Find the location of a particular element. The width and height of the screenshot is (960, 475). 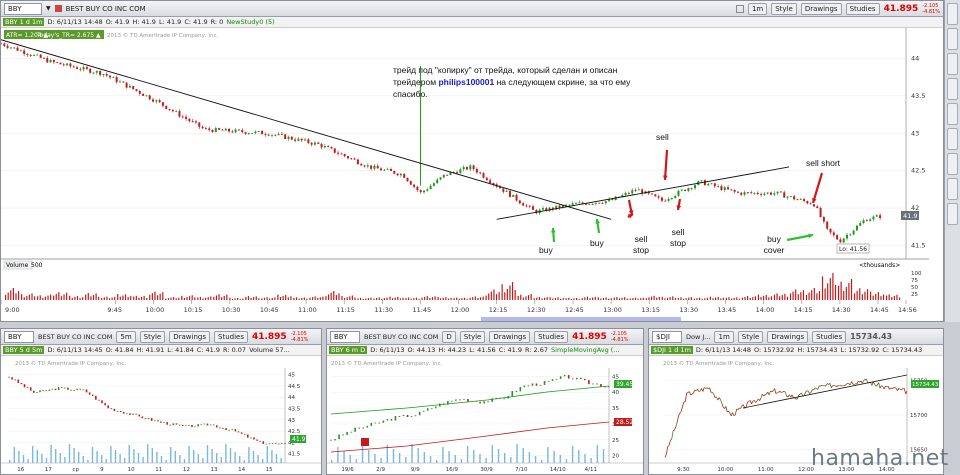

panel3-studies-button: Studies is located at coordinates (829, 336).